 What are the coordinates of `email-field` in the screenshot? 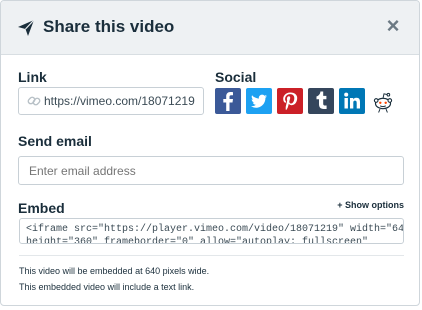 It's located at (211, 170).